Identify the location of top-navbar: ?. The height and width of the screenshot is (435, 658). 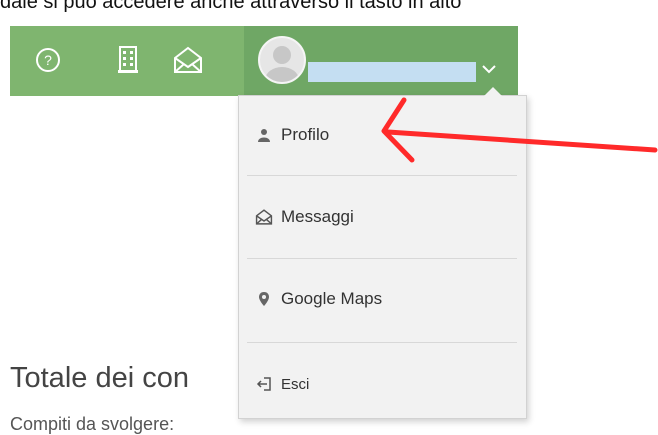
(264, 61).